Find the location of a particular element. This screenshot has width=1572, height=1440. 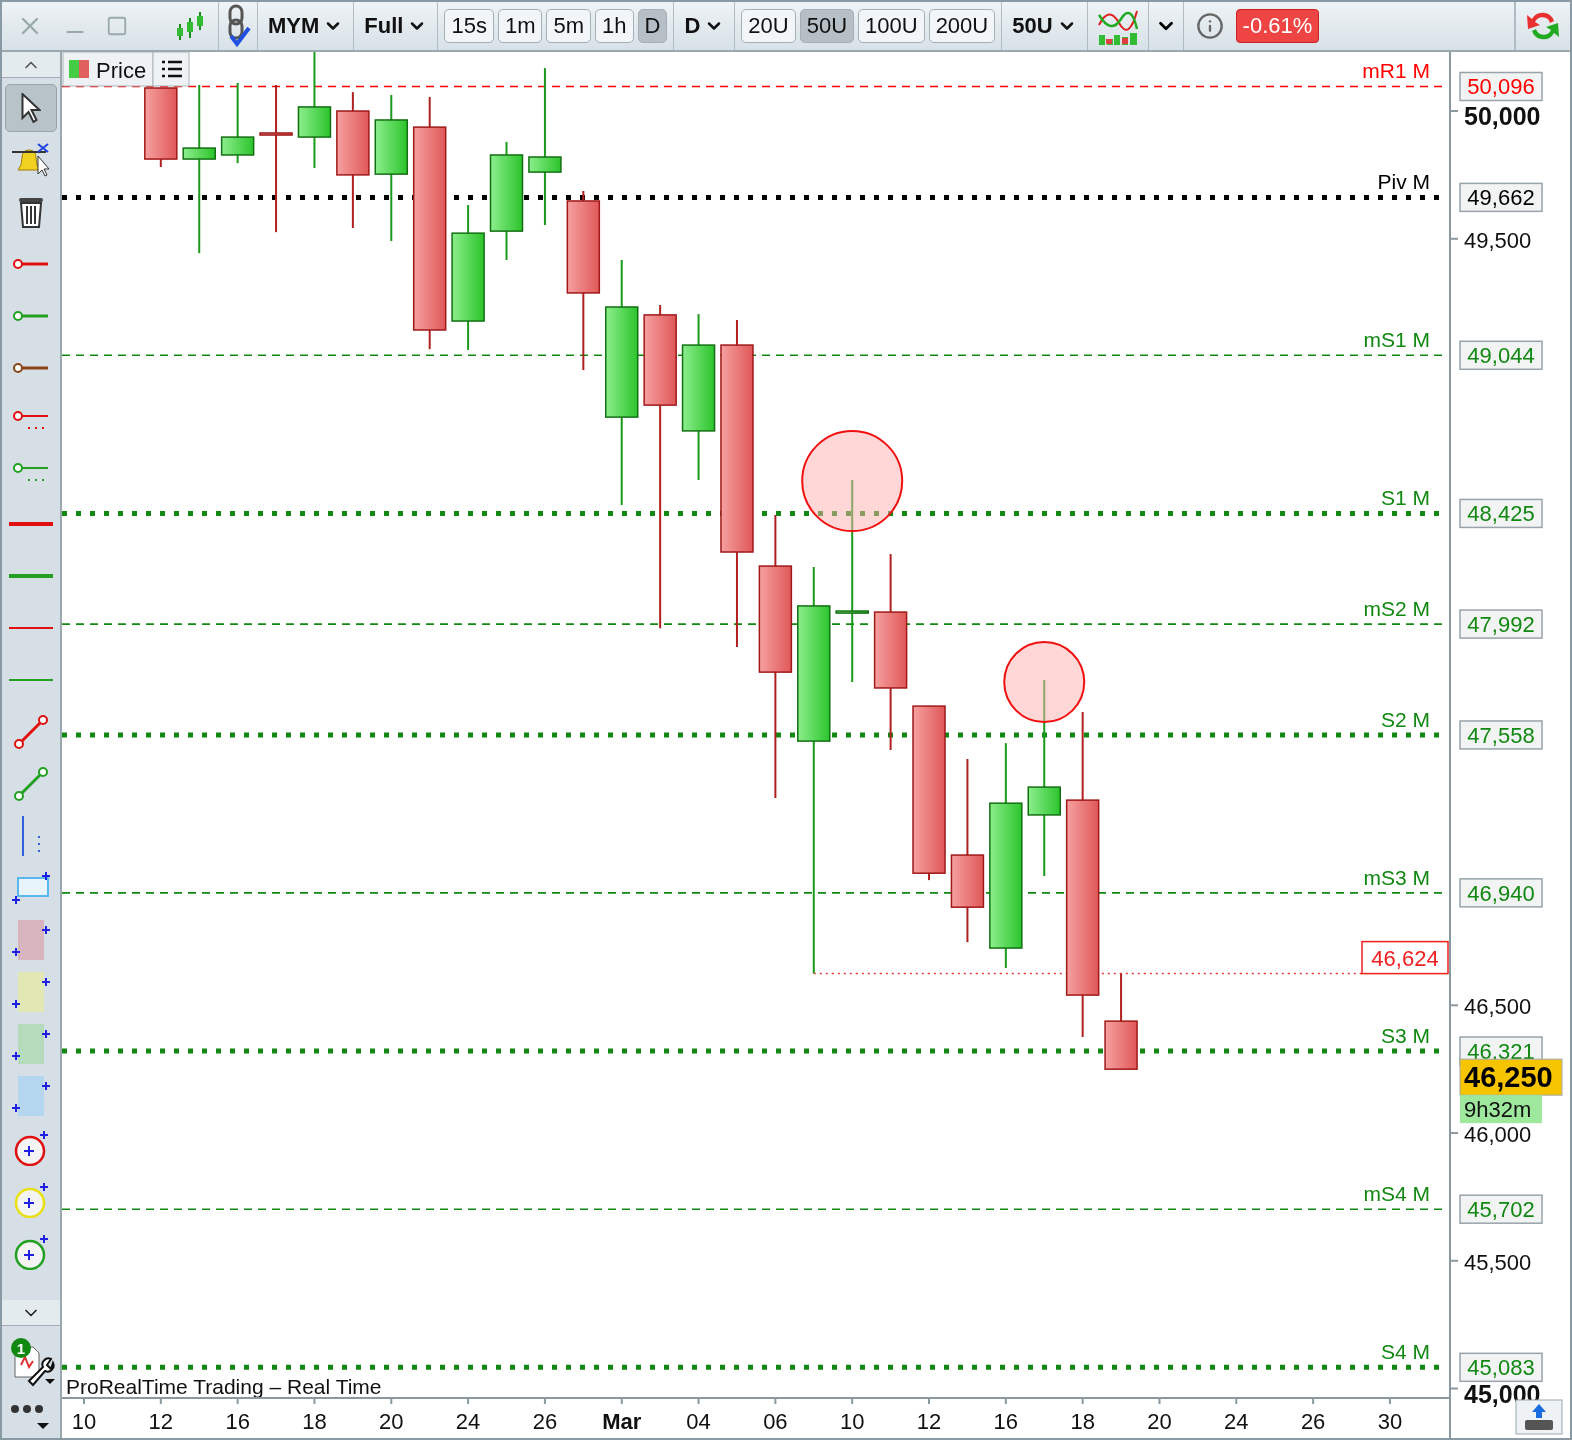

level-price-tag: 48,425 is located at coordinates (1501, 513).